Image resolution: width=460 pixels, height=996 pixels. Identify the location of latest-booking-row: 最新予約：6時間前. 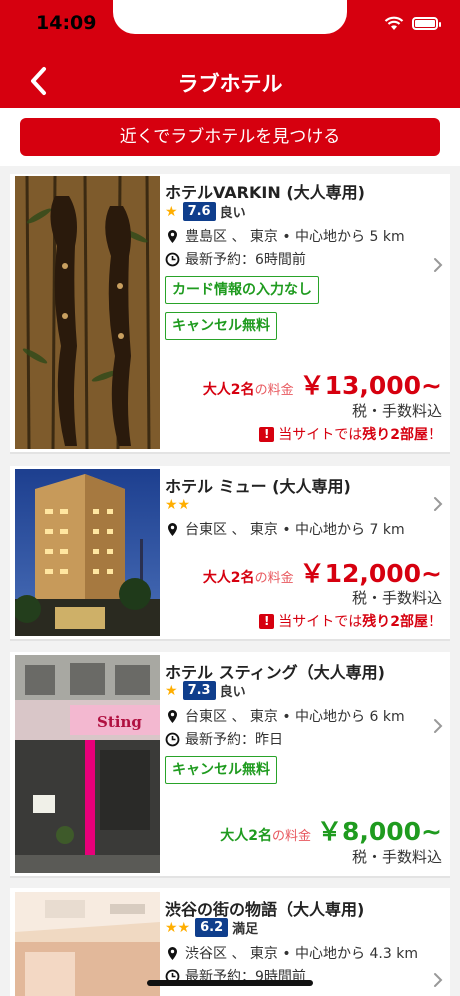
(235, 259).